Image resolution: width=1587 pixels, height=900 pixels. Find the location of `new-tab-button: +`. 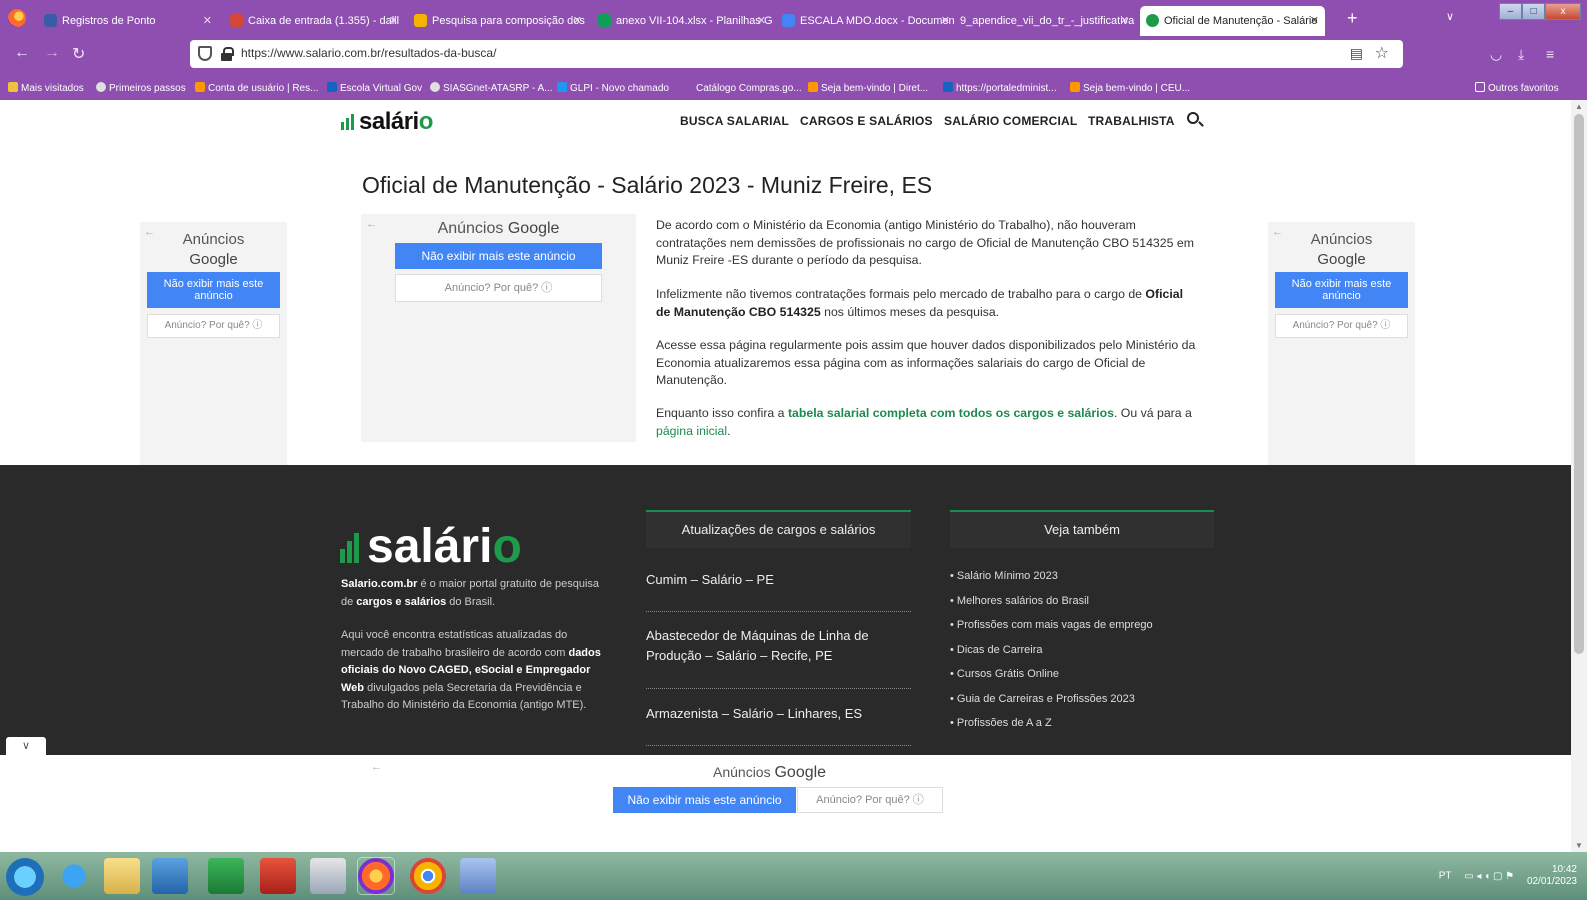

new-tab-button: + is located at coordinates (1352, 18).